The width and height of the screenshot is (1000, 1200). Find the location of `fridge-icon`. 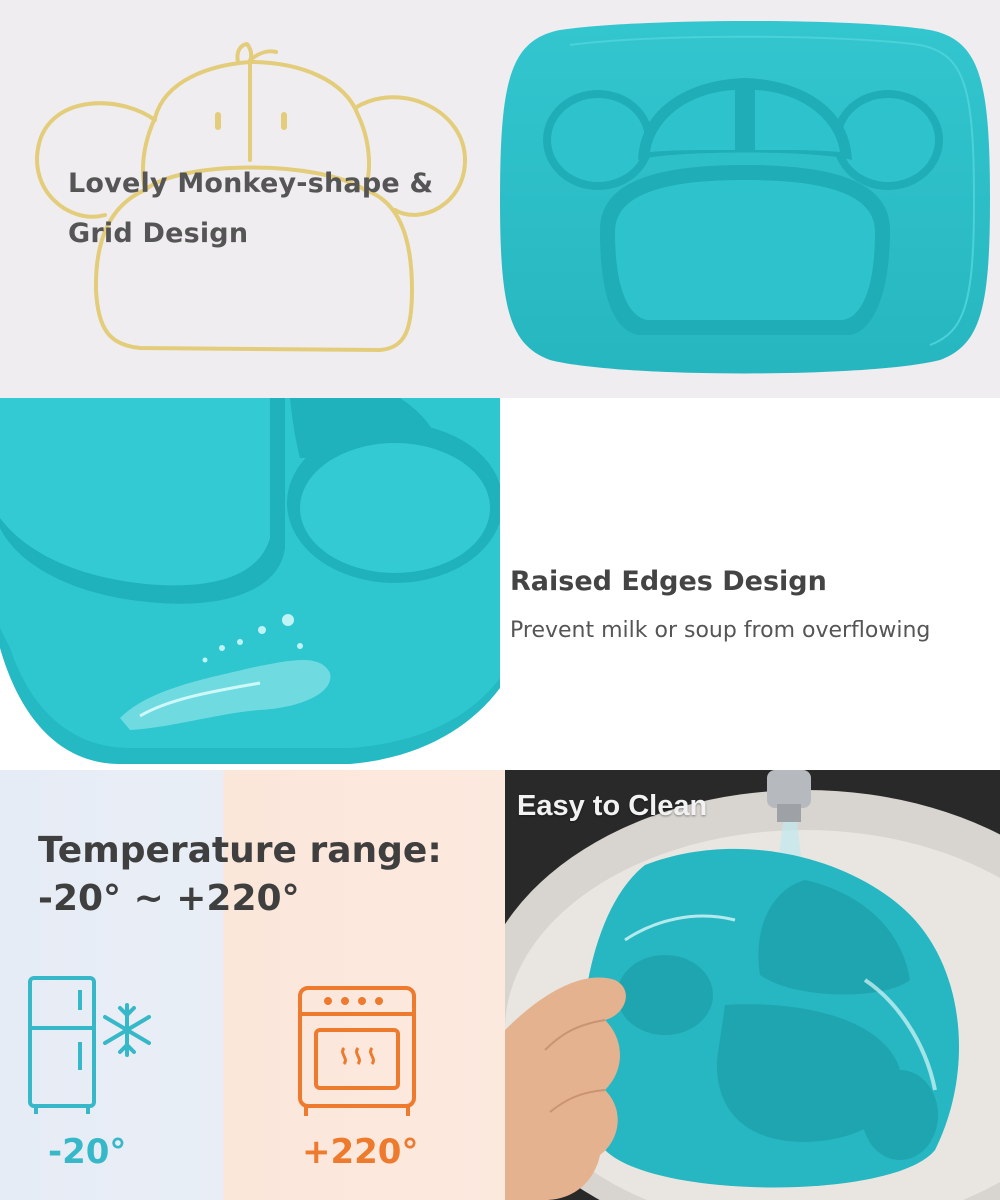

fridge-icon is located at coordinates (89, 1045).